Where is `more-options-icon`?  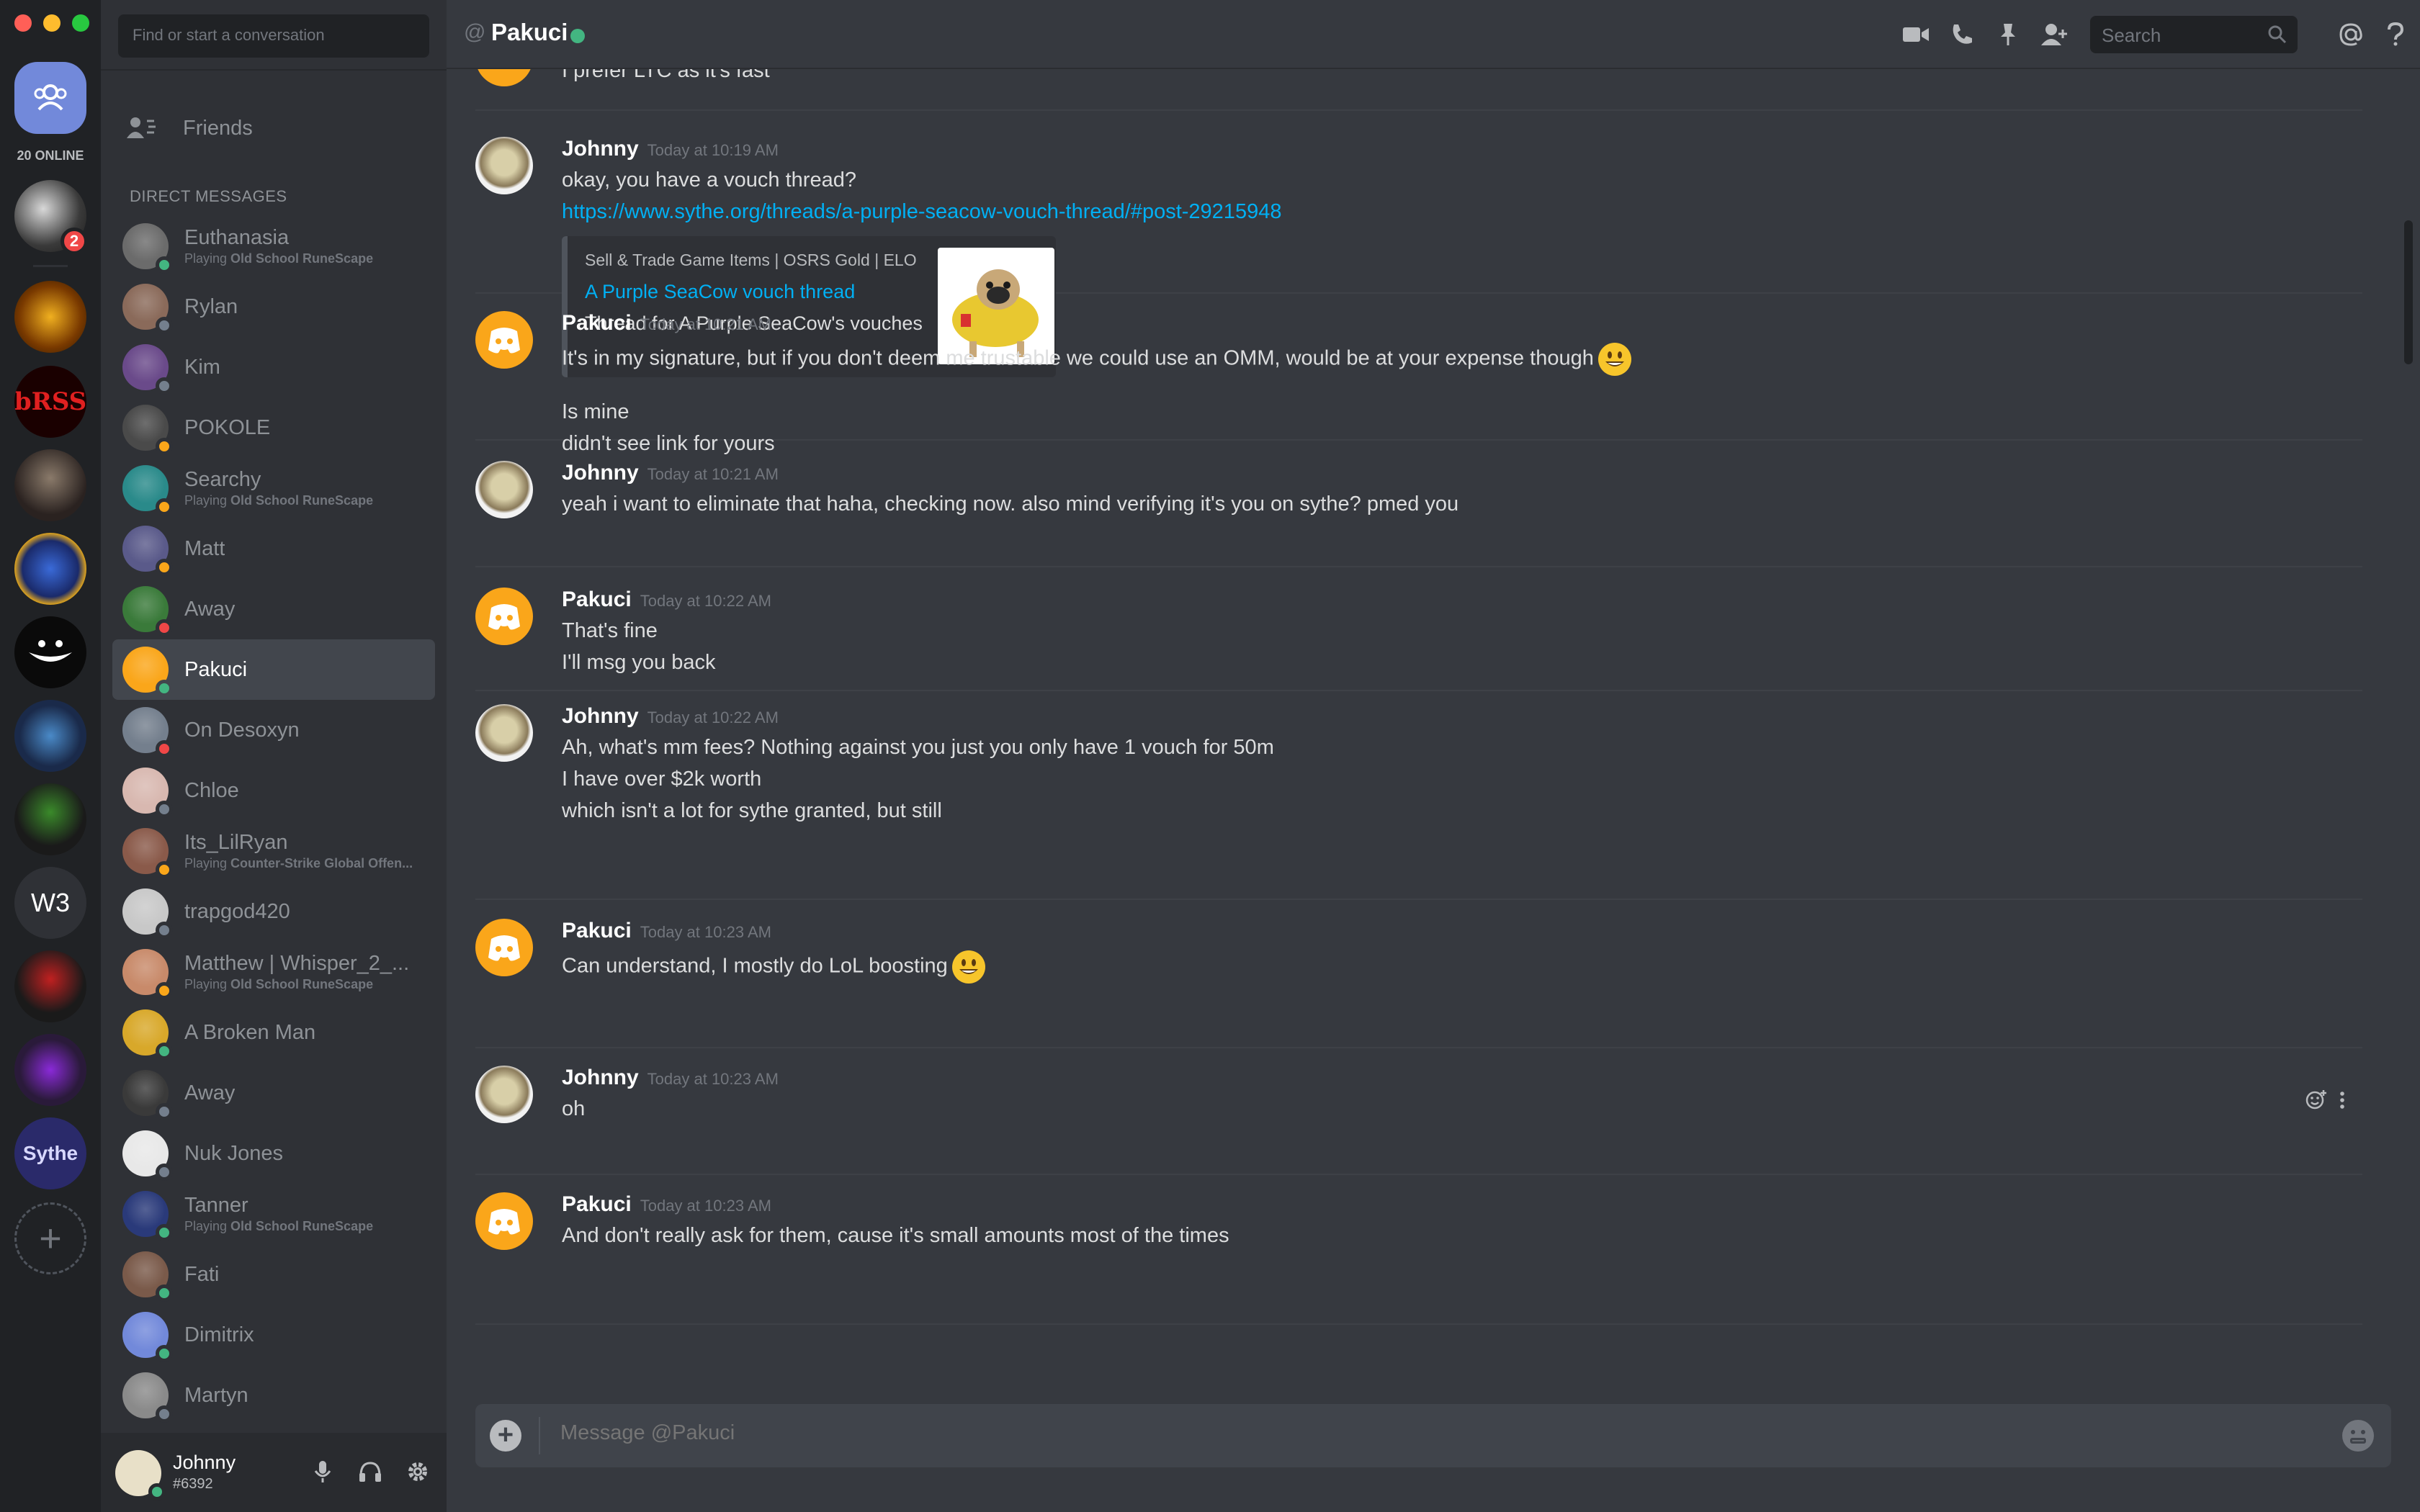
more-options-icon is located at coordinates (2342, 1102).